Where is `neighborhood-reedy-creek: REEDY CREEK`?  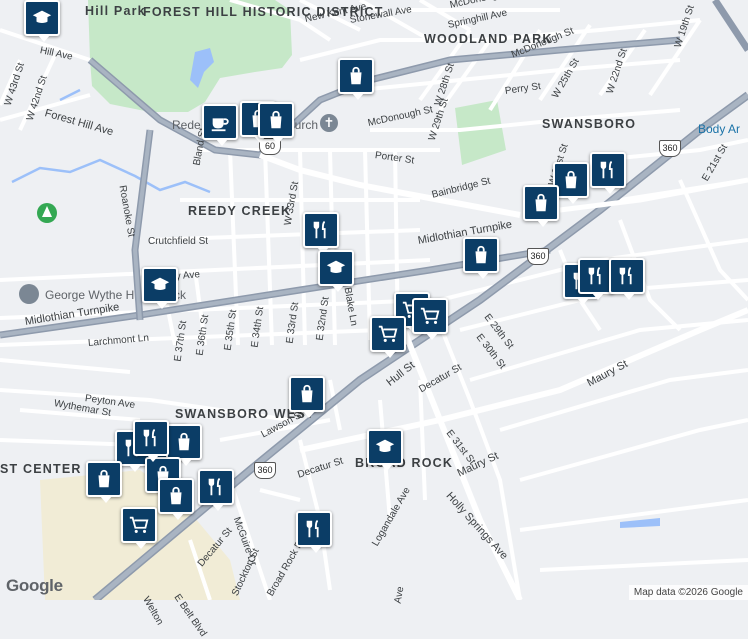
neighborhood-reedy-creek: REEDY CREEK is located at coordinates (240, 211).